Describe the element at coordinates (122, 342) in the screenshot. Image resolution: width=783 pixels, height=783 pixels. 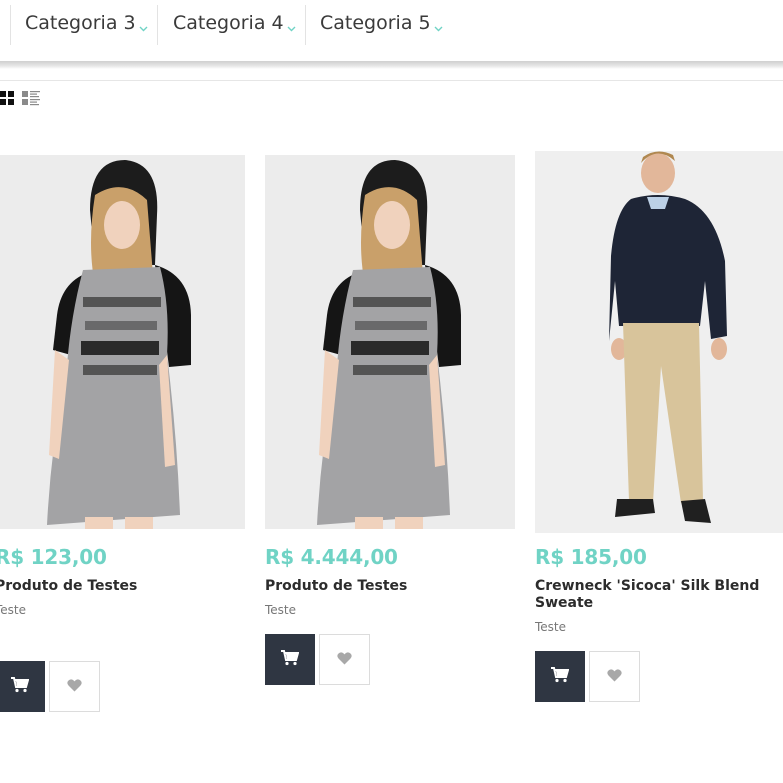
I see `product-image` at that location.